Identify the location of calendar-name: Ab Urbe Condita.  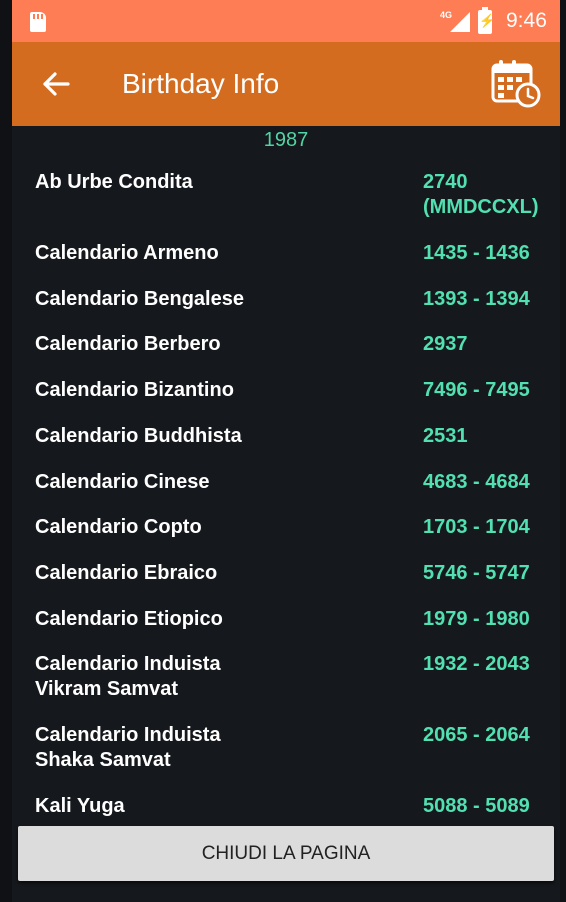
(114, 182).